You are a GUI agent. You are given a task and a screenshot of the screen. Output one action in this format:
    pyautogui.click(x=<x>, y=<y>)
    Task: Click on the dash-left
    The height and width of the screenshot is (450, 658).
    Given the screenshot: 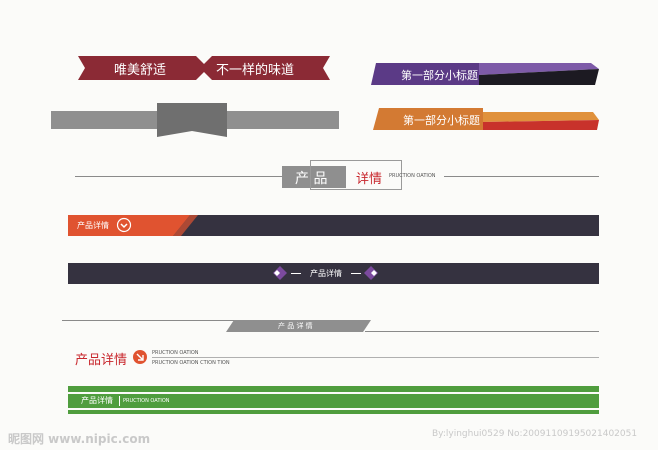 What is the action you would take?
    pyautogui.click(x=296, y=273)
    